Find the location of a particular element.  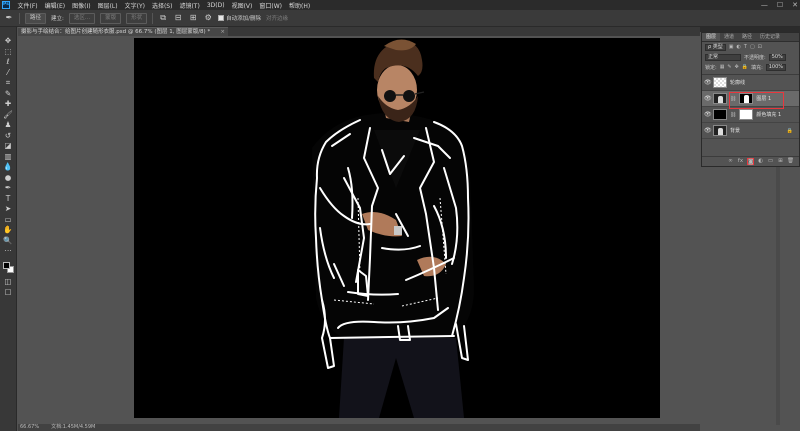

make-shape-button: 形状 is located at coordinates (137, 18).